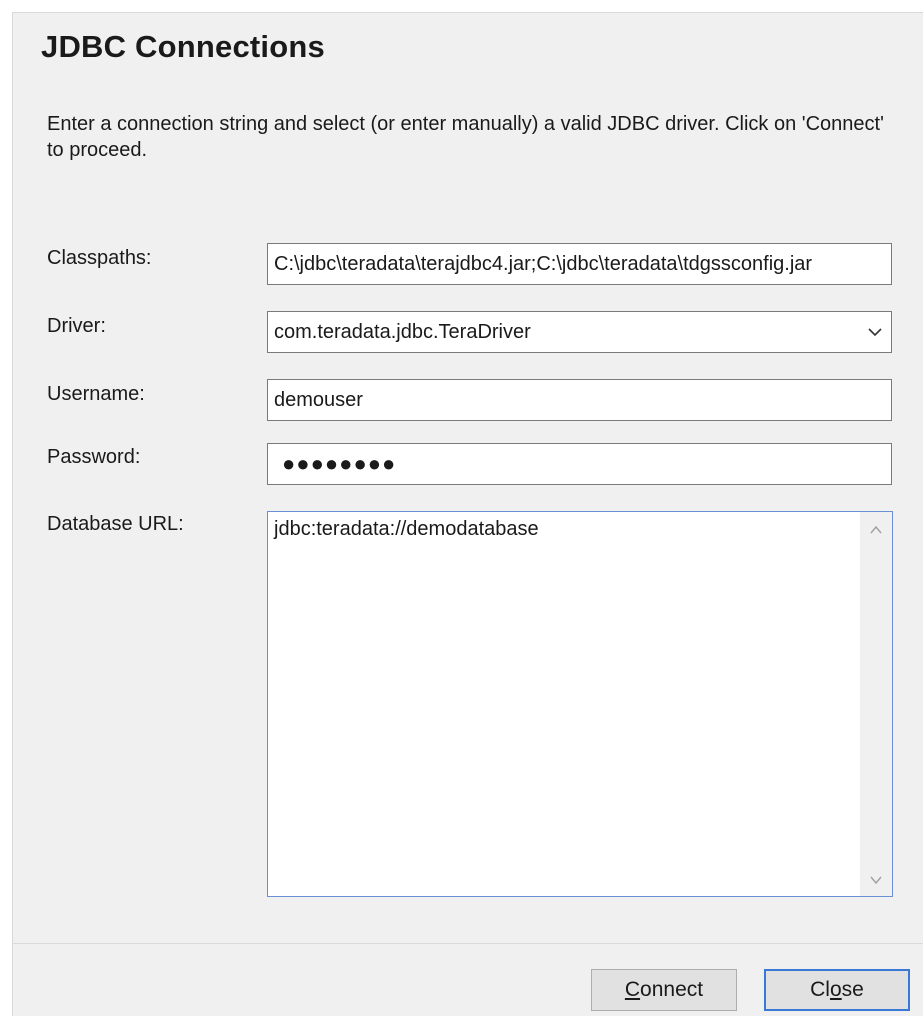  What do you see at coordinates (115, 524) in the screenshot?
I see `database-url-label: Database URL:` at bounding box center [115, 524].